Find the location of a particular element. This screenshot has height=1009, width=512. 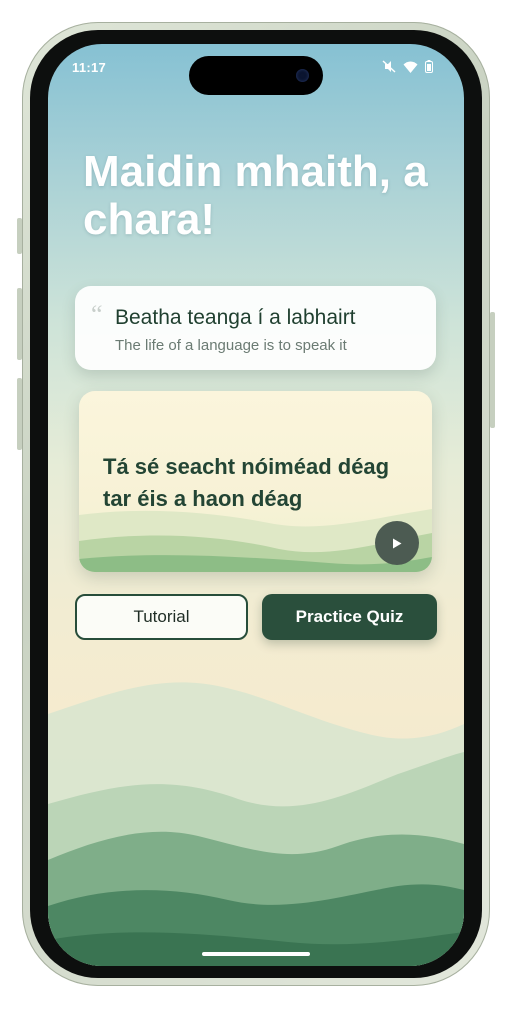

status-icons is located at coordinates (407, 66).